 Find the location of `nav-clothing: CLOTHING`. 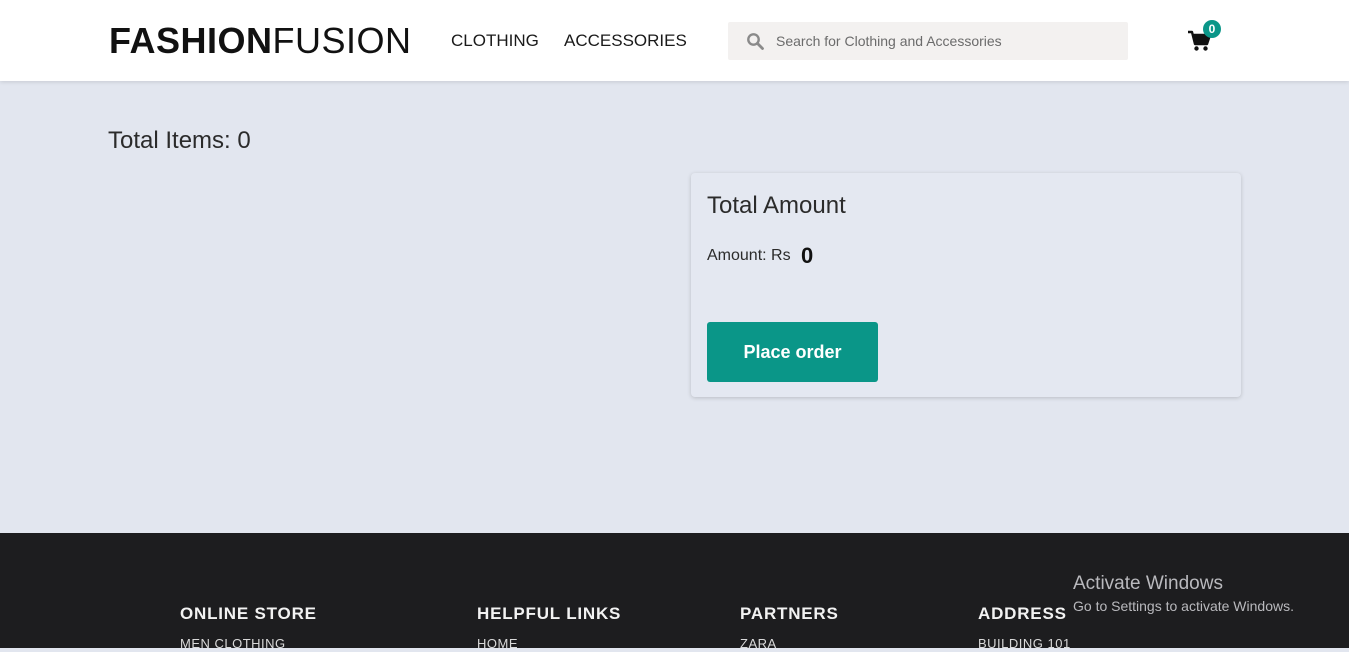

nav-clothing: CLOTHING is located at coordinates (495, 41).